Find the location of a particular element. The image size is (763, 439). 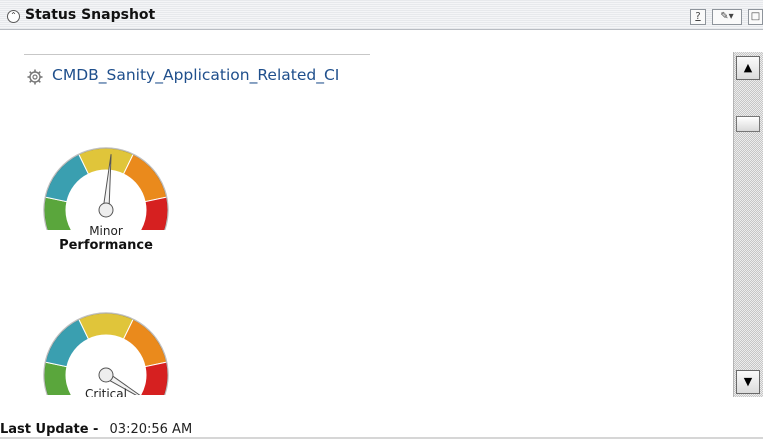

last-update-time: 03:20:56 AM is located at coordinates (151, 429).